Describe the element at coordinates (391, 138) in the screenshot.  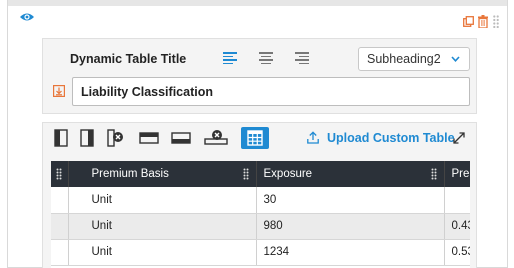
I see `upload-custom-table-link: Upload Custom Table` at that location.